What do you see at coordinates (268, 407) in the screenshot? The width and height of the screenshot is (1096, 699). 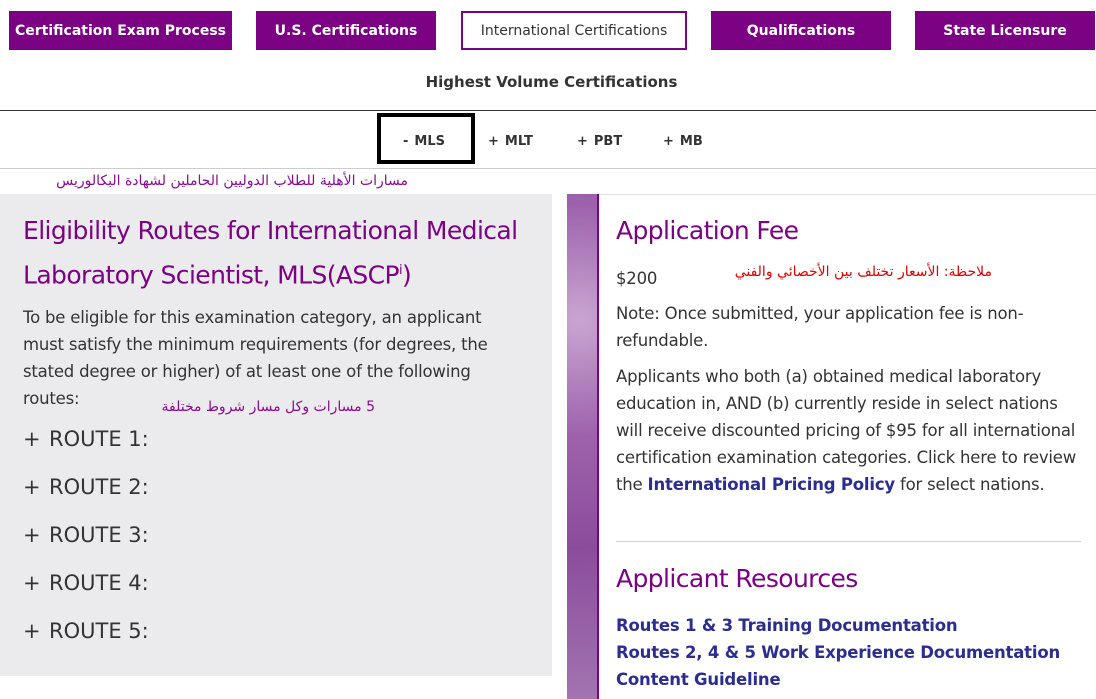 I see `annotation-routes-note: 5 مسارات وكل مسار شروط مختلفة` at bounding box center [268, 407].